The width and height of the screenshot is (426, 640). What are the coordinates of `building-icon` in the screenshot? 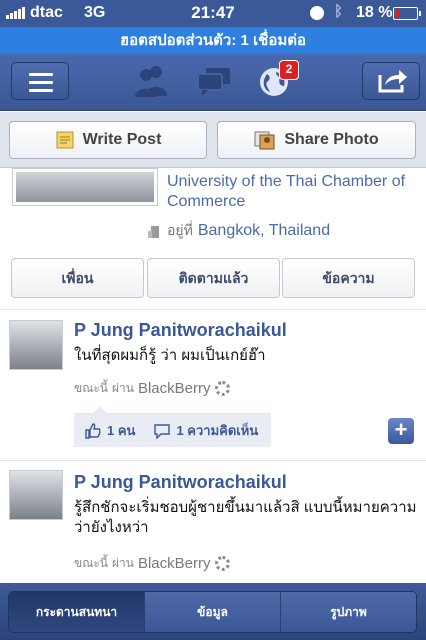 It's located at (153, 232).